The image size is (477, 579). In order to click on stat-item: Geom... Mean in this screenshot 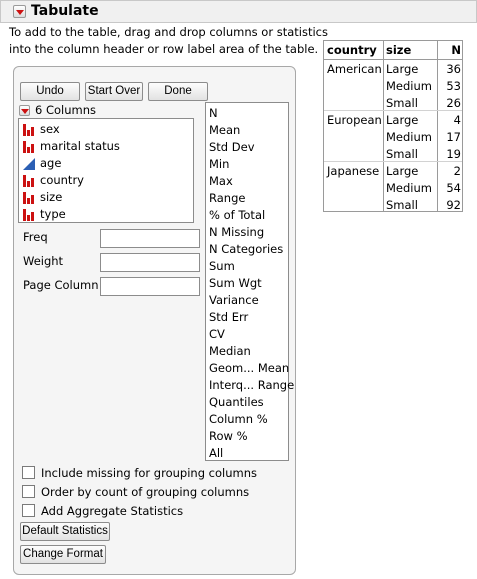, I will do `click(249, 368)`.